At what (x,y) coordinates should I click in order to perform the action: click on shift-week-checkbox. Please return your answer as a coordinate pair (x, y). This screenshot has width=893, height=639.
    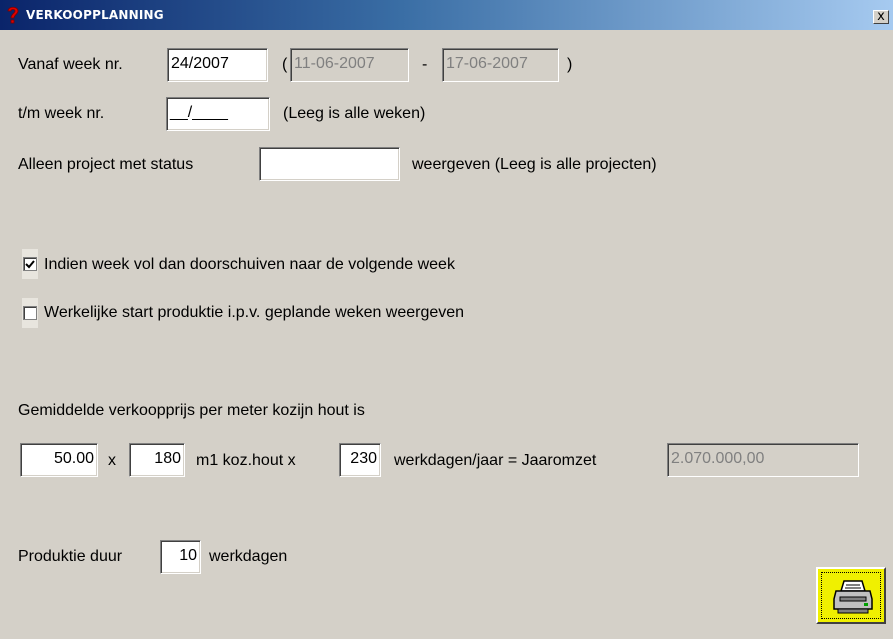
    Looking at the image, I should click on (30, 264).